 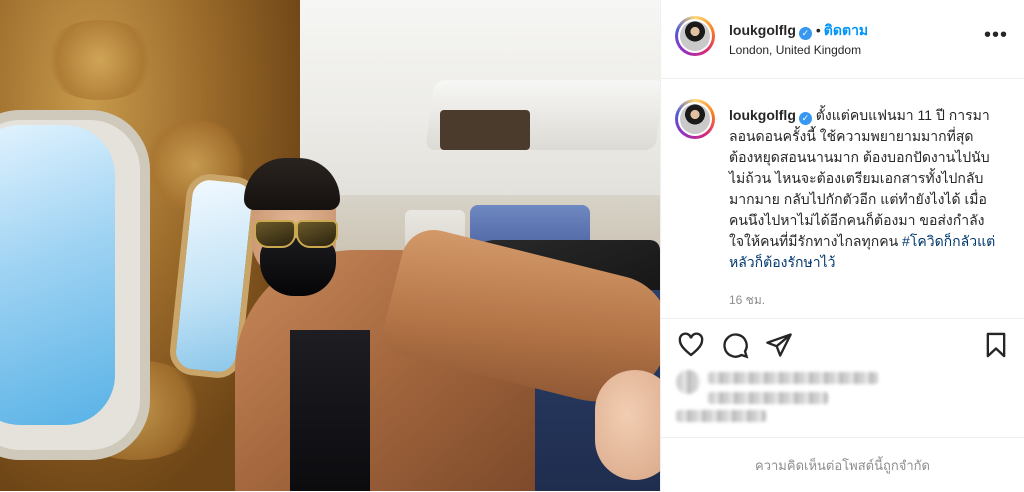 What do you see at coordinates (779, 345) in the screenshot?
I see `share-icon` at bounding box center [779, 345].